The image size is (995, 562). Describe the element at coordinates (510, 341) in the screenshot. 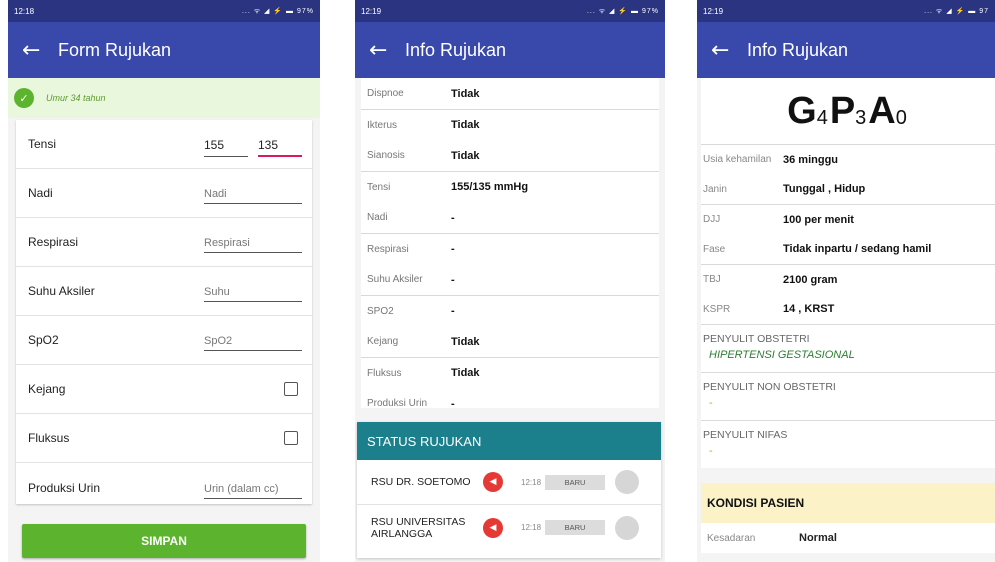

I see `info-row: Kejang Tidak` at that location.